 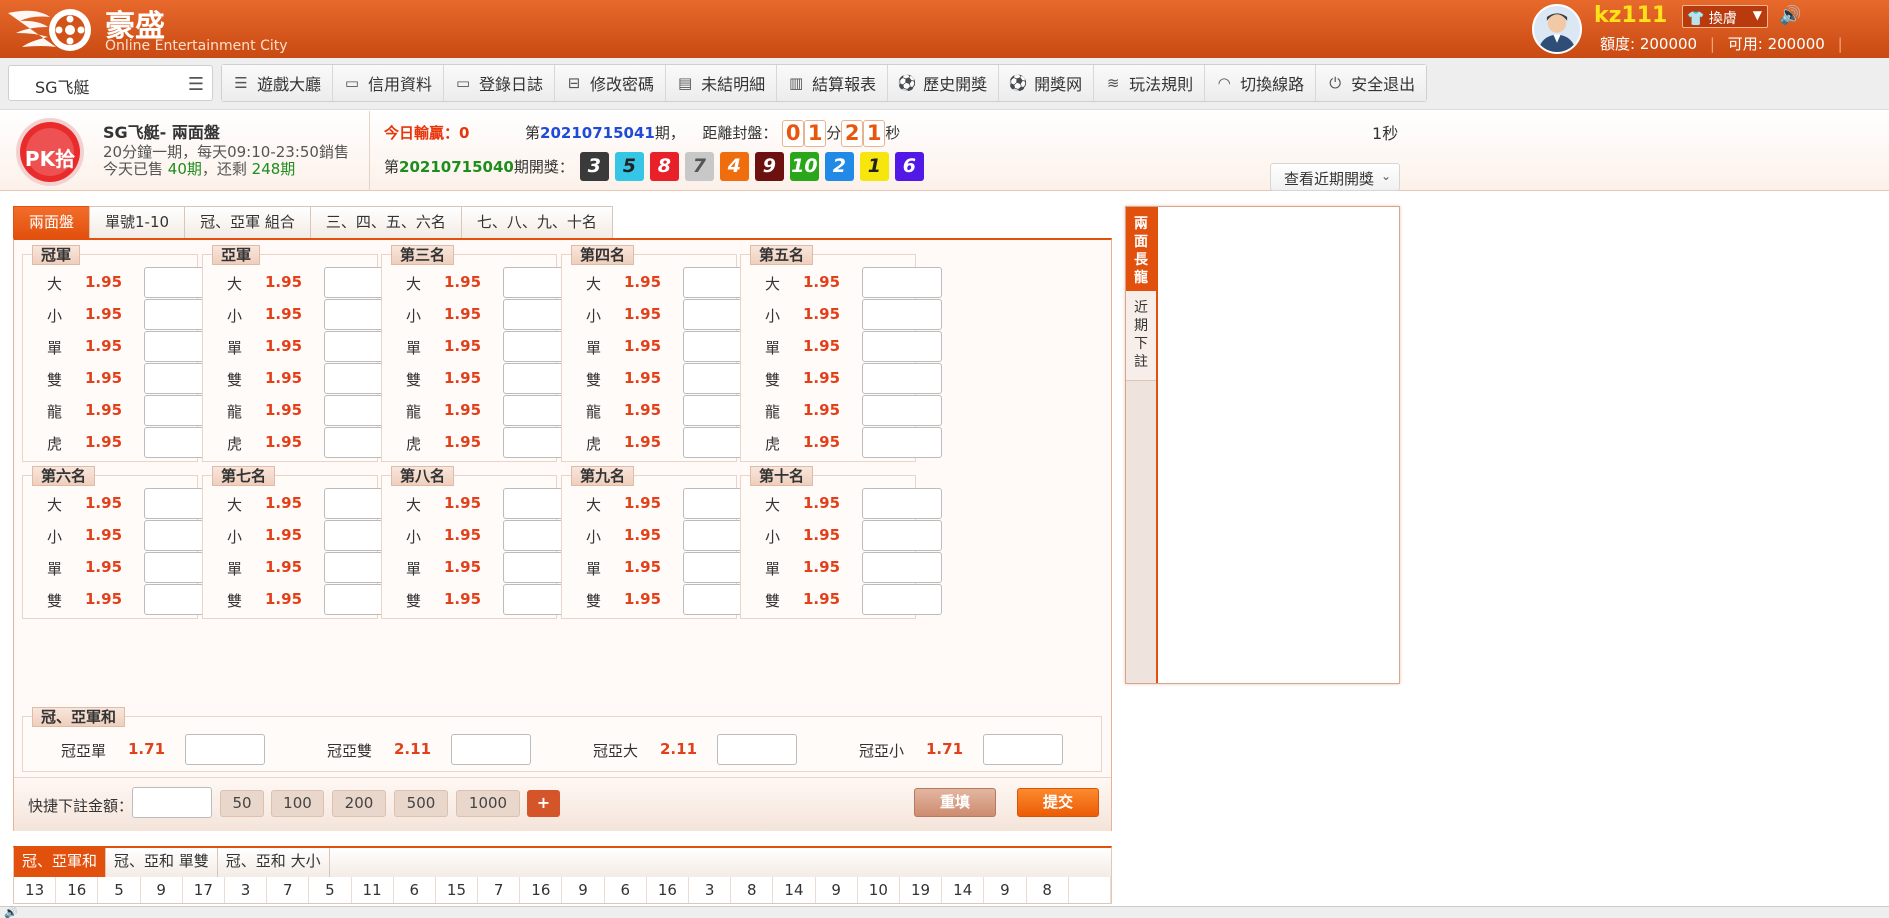 What do you see at coordinates (955, 84) in the screenshot?
I see `nav-history-label: 歷史開獎` at bounding box center [955, 84].